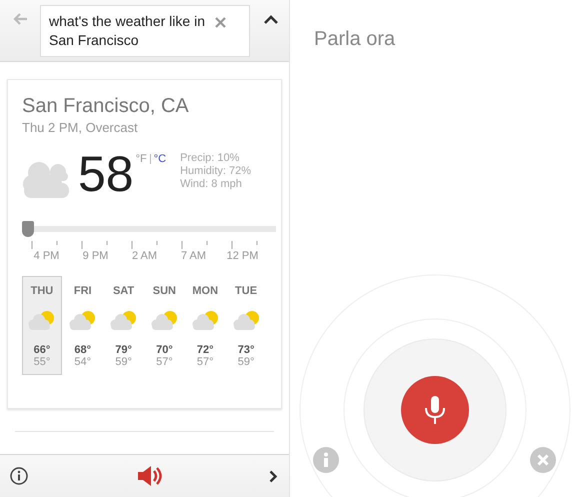 Image resolution: width=580 pixels, height=497 pixels. I want to click on day-label: SAT, so click(123, 291).